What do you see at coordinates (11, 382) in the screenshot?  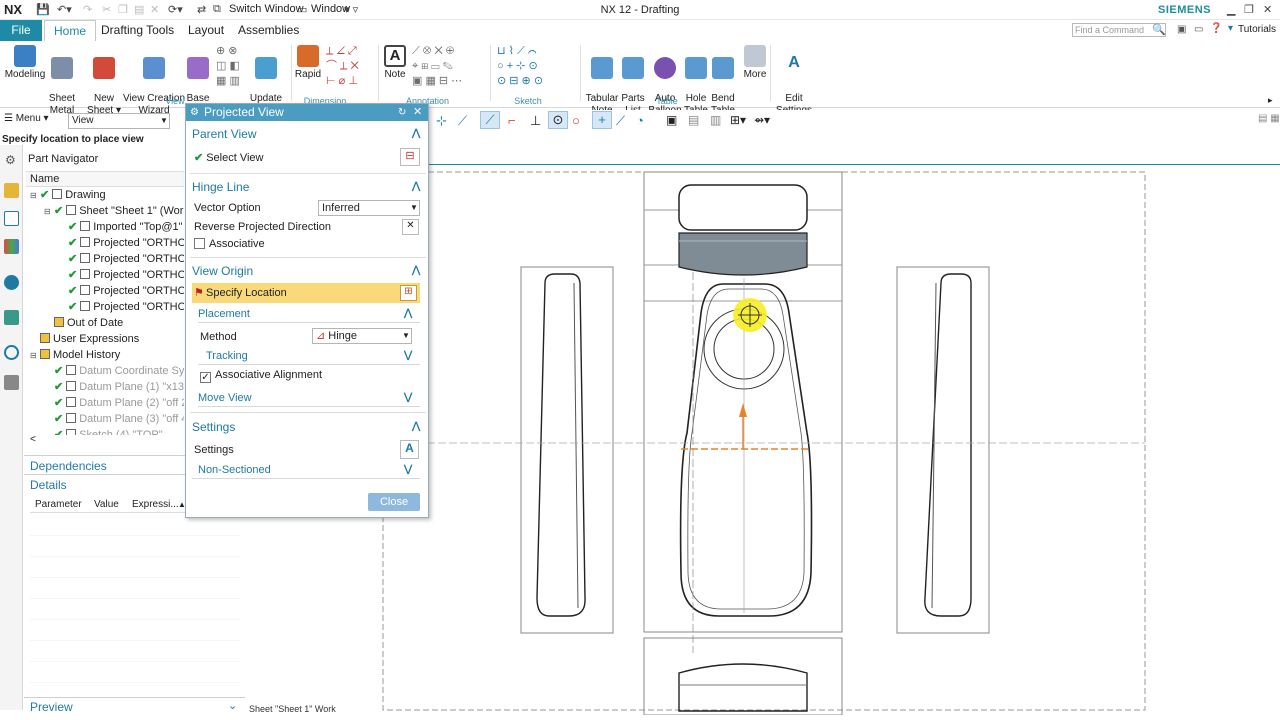 I see `process-studio-icon` at bounding box center [11, 382].